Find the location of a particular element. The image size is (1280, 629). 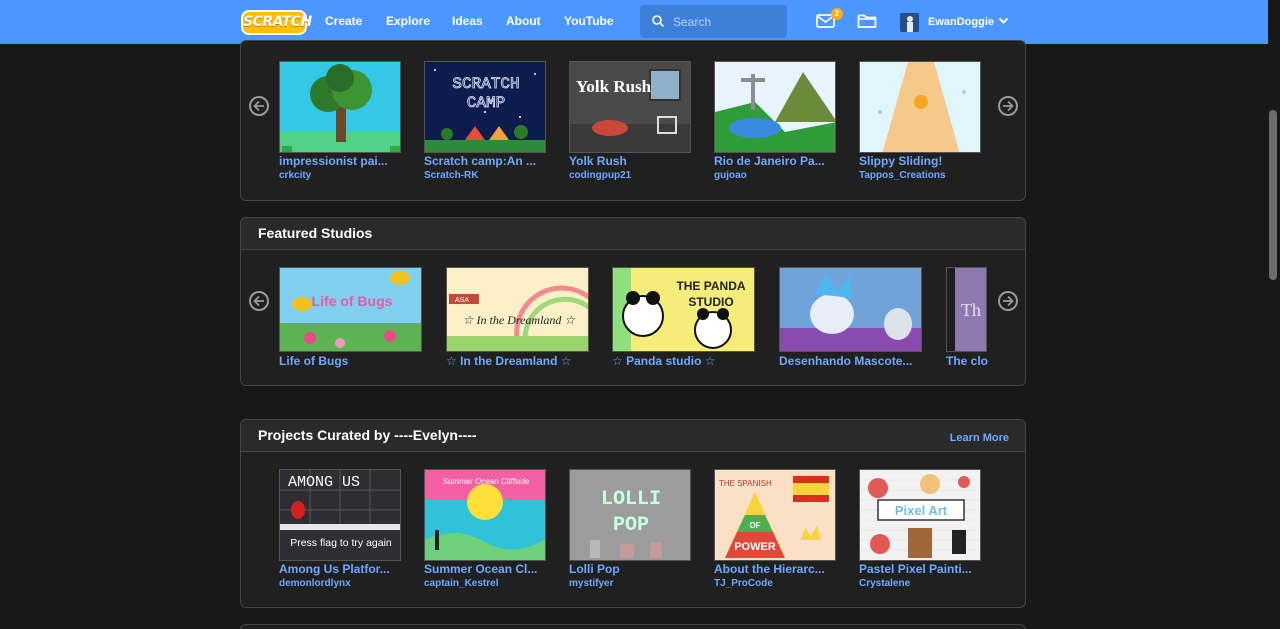

learn-more-link: Learn More is located at coordinates (979, 438).